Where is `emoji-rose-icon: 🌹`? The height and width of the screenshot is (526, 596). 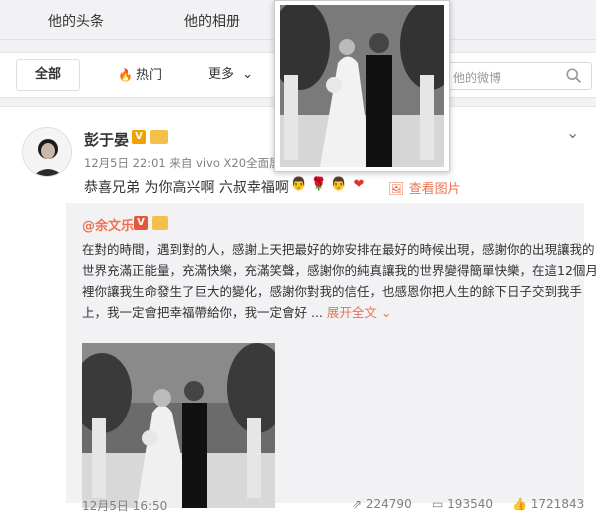 emoji-rose-icon: 🌹 is located at coordinates (319, 184).